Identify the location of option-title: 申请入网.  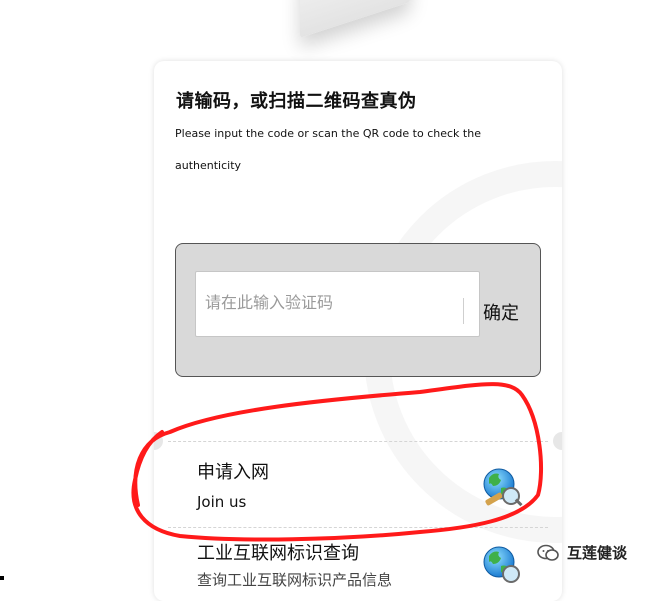
(233, 472).